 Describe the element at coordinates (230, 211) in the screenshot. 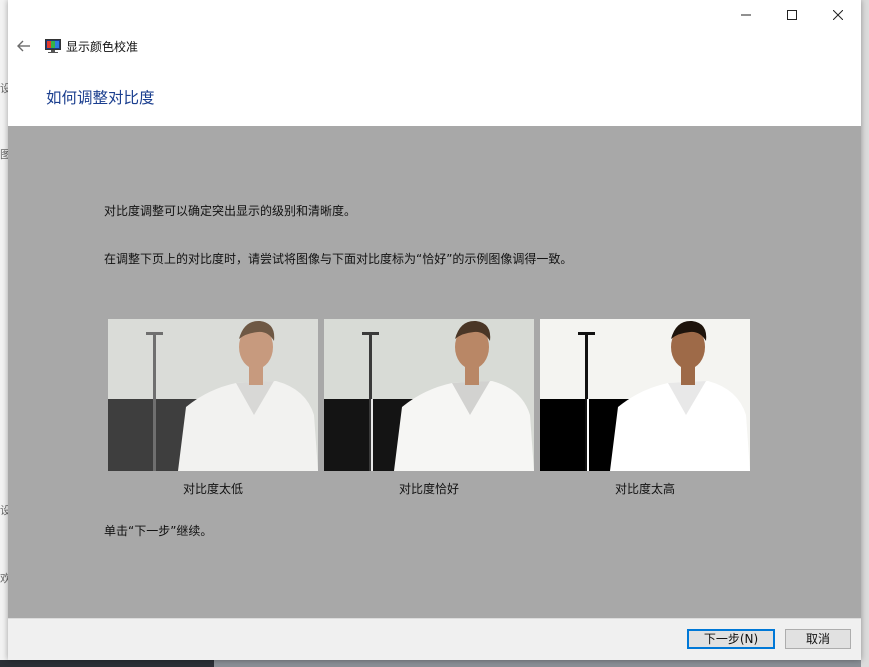

I see `instruction-text: 对比度调整可以确定突出显示的级别和清晰度。` at that location.